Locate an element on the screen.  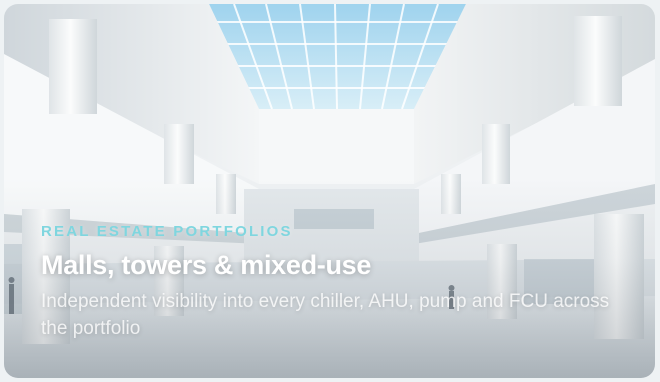
card-title: Malls, towers & mixed-use is located at coordinates (206, 265).